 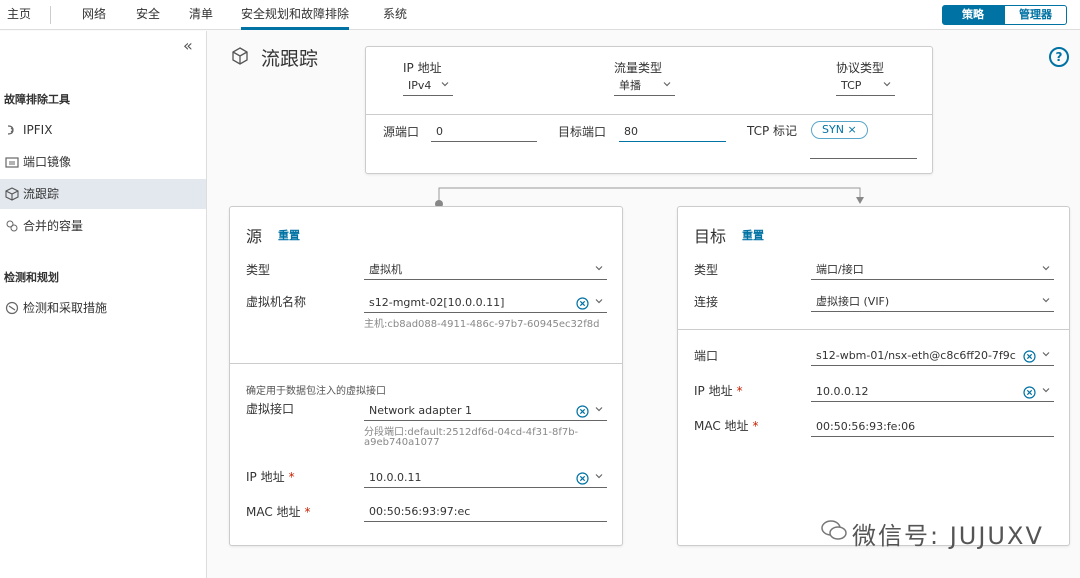 What do you see at coordinates (273, 512) in the screenshot?
I see `source-mac-label-text: MAC 地址` at bounding box center [273, 512].